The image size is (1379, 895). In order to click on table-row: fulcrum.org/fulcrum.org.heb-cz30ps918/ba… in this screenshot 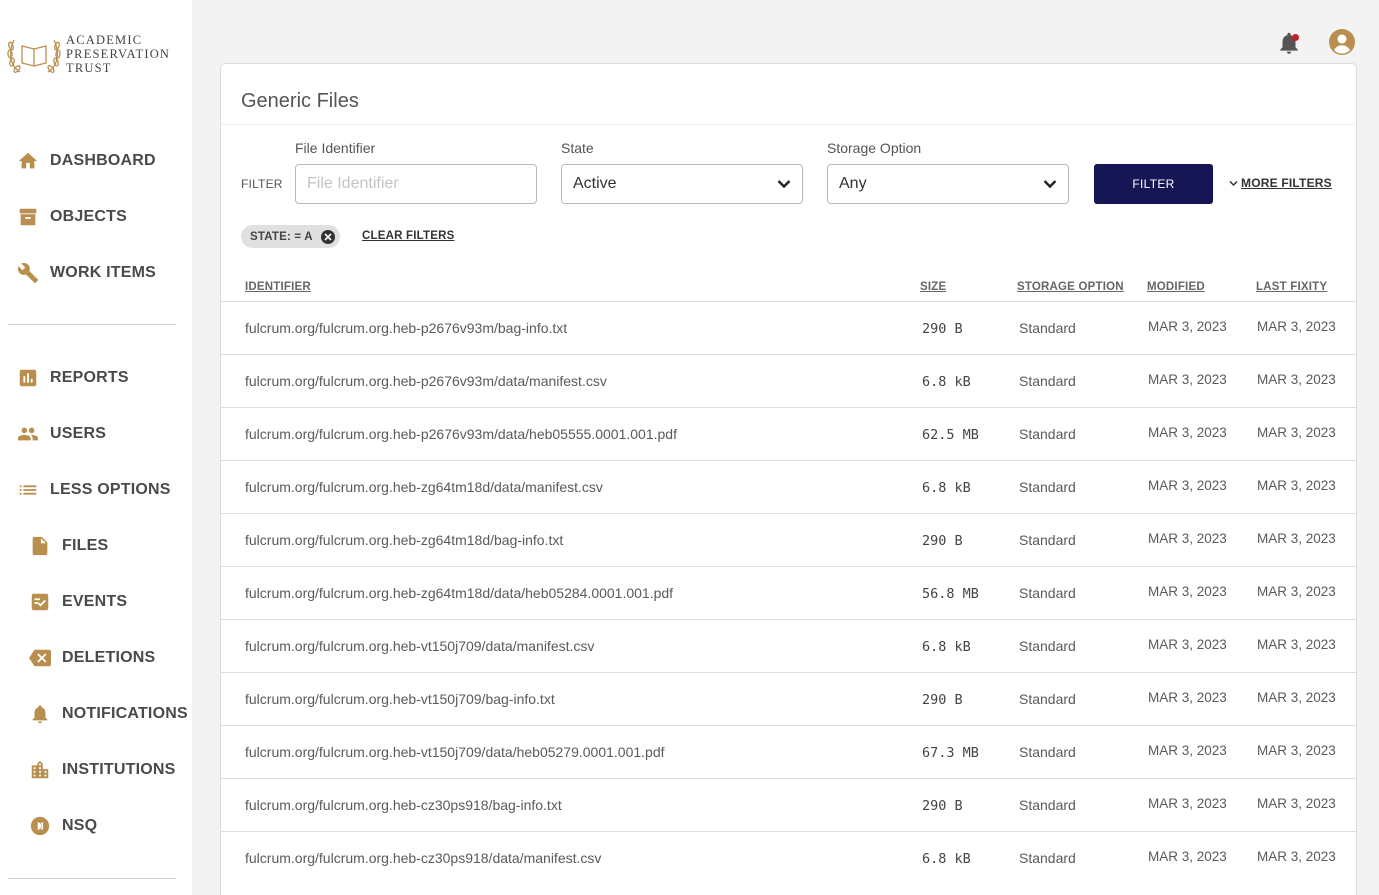, I will do `click(788, 804)`.